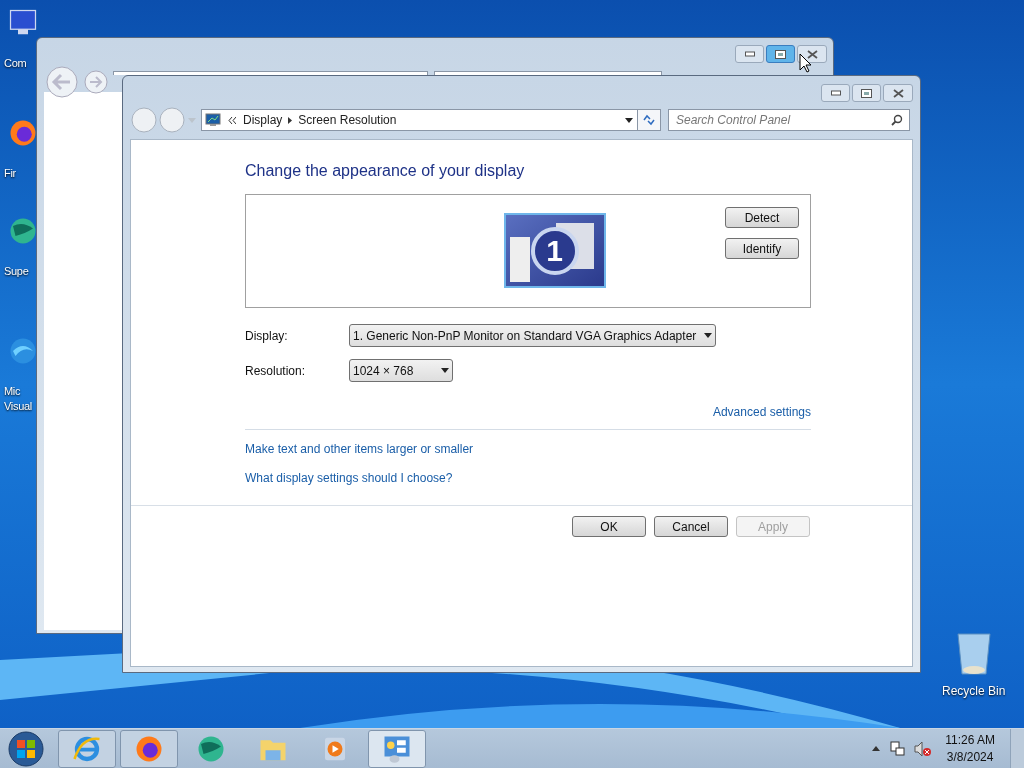 The height and width of the screenshot is (768, 1024). Describe the element at coordinates (761, 412) in the screenshot. I see `advanced-settings-link: Advanced settings` at that location.